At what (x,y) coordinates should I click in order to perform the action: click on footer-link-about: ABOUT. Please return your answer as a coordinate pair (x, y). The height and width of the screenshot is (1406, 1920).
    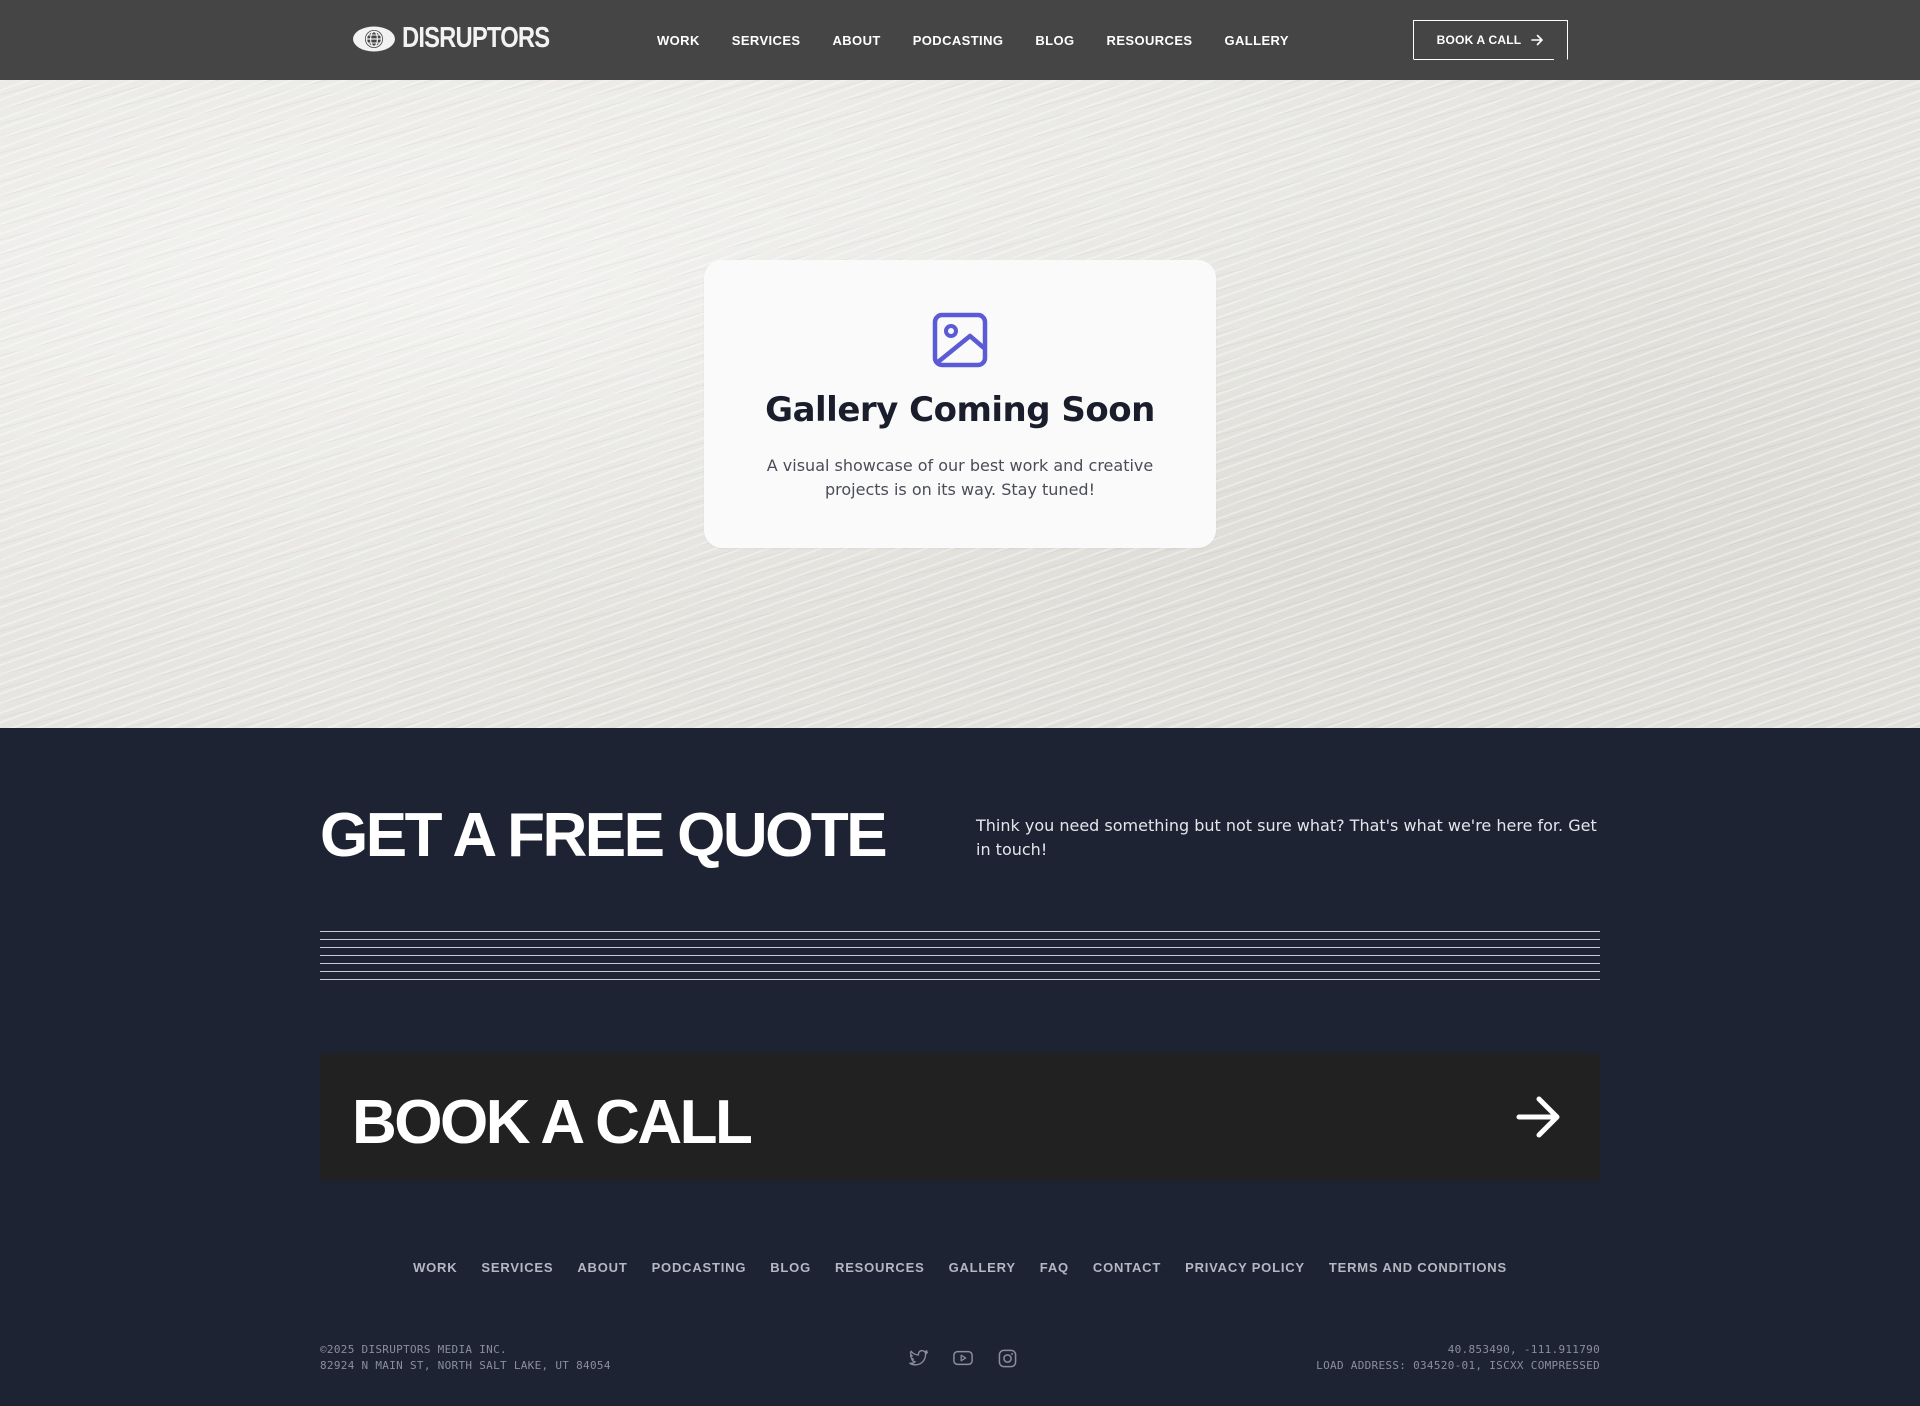
    Looking at the image, I should click on (602, 1267).